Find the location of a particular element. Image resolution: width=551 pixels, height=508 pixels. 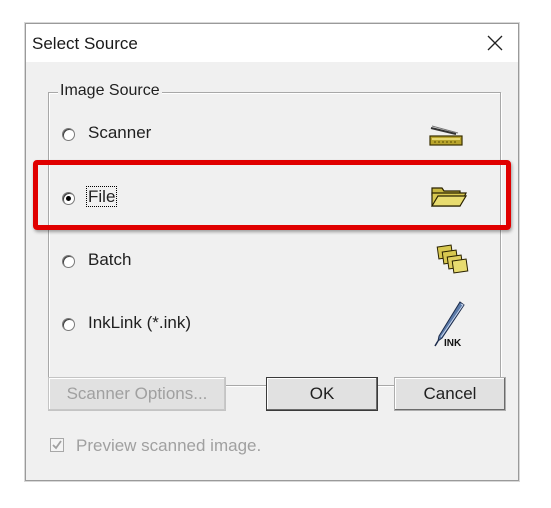

scanner-label: Scanner is located at coordinates (120, 132).